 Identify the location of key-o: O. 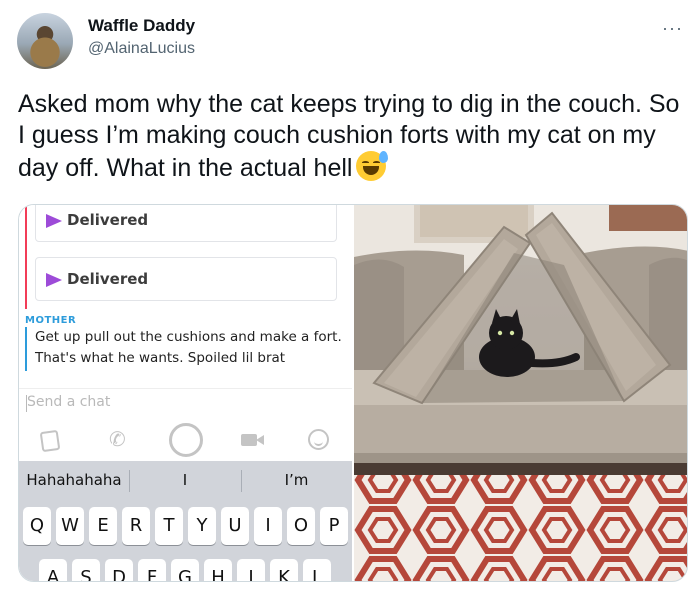
(301, 526).